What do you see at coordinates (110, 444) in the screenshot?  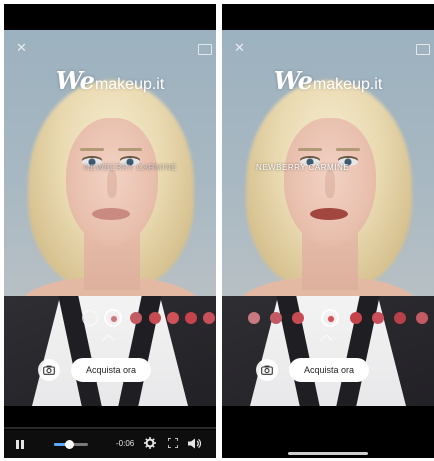 I see `video-controls: -0:06` at bounding box center [110, 444].